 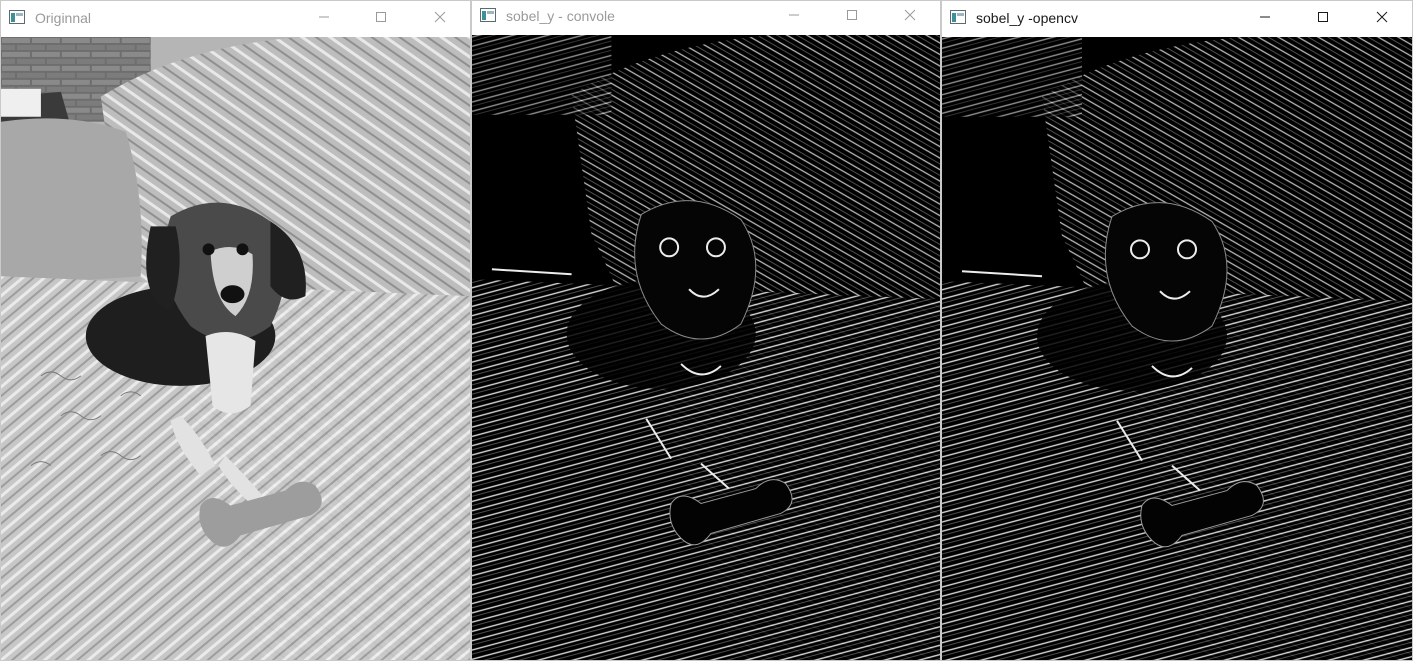 What do you see at coordinates (560, 16) in the screenshot?
I see `window-title: sobel_y - convole` at bounding box center [560, 16].